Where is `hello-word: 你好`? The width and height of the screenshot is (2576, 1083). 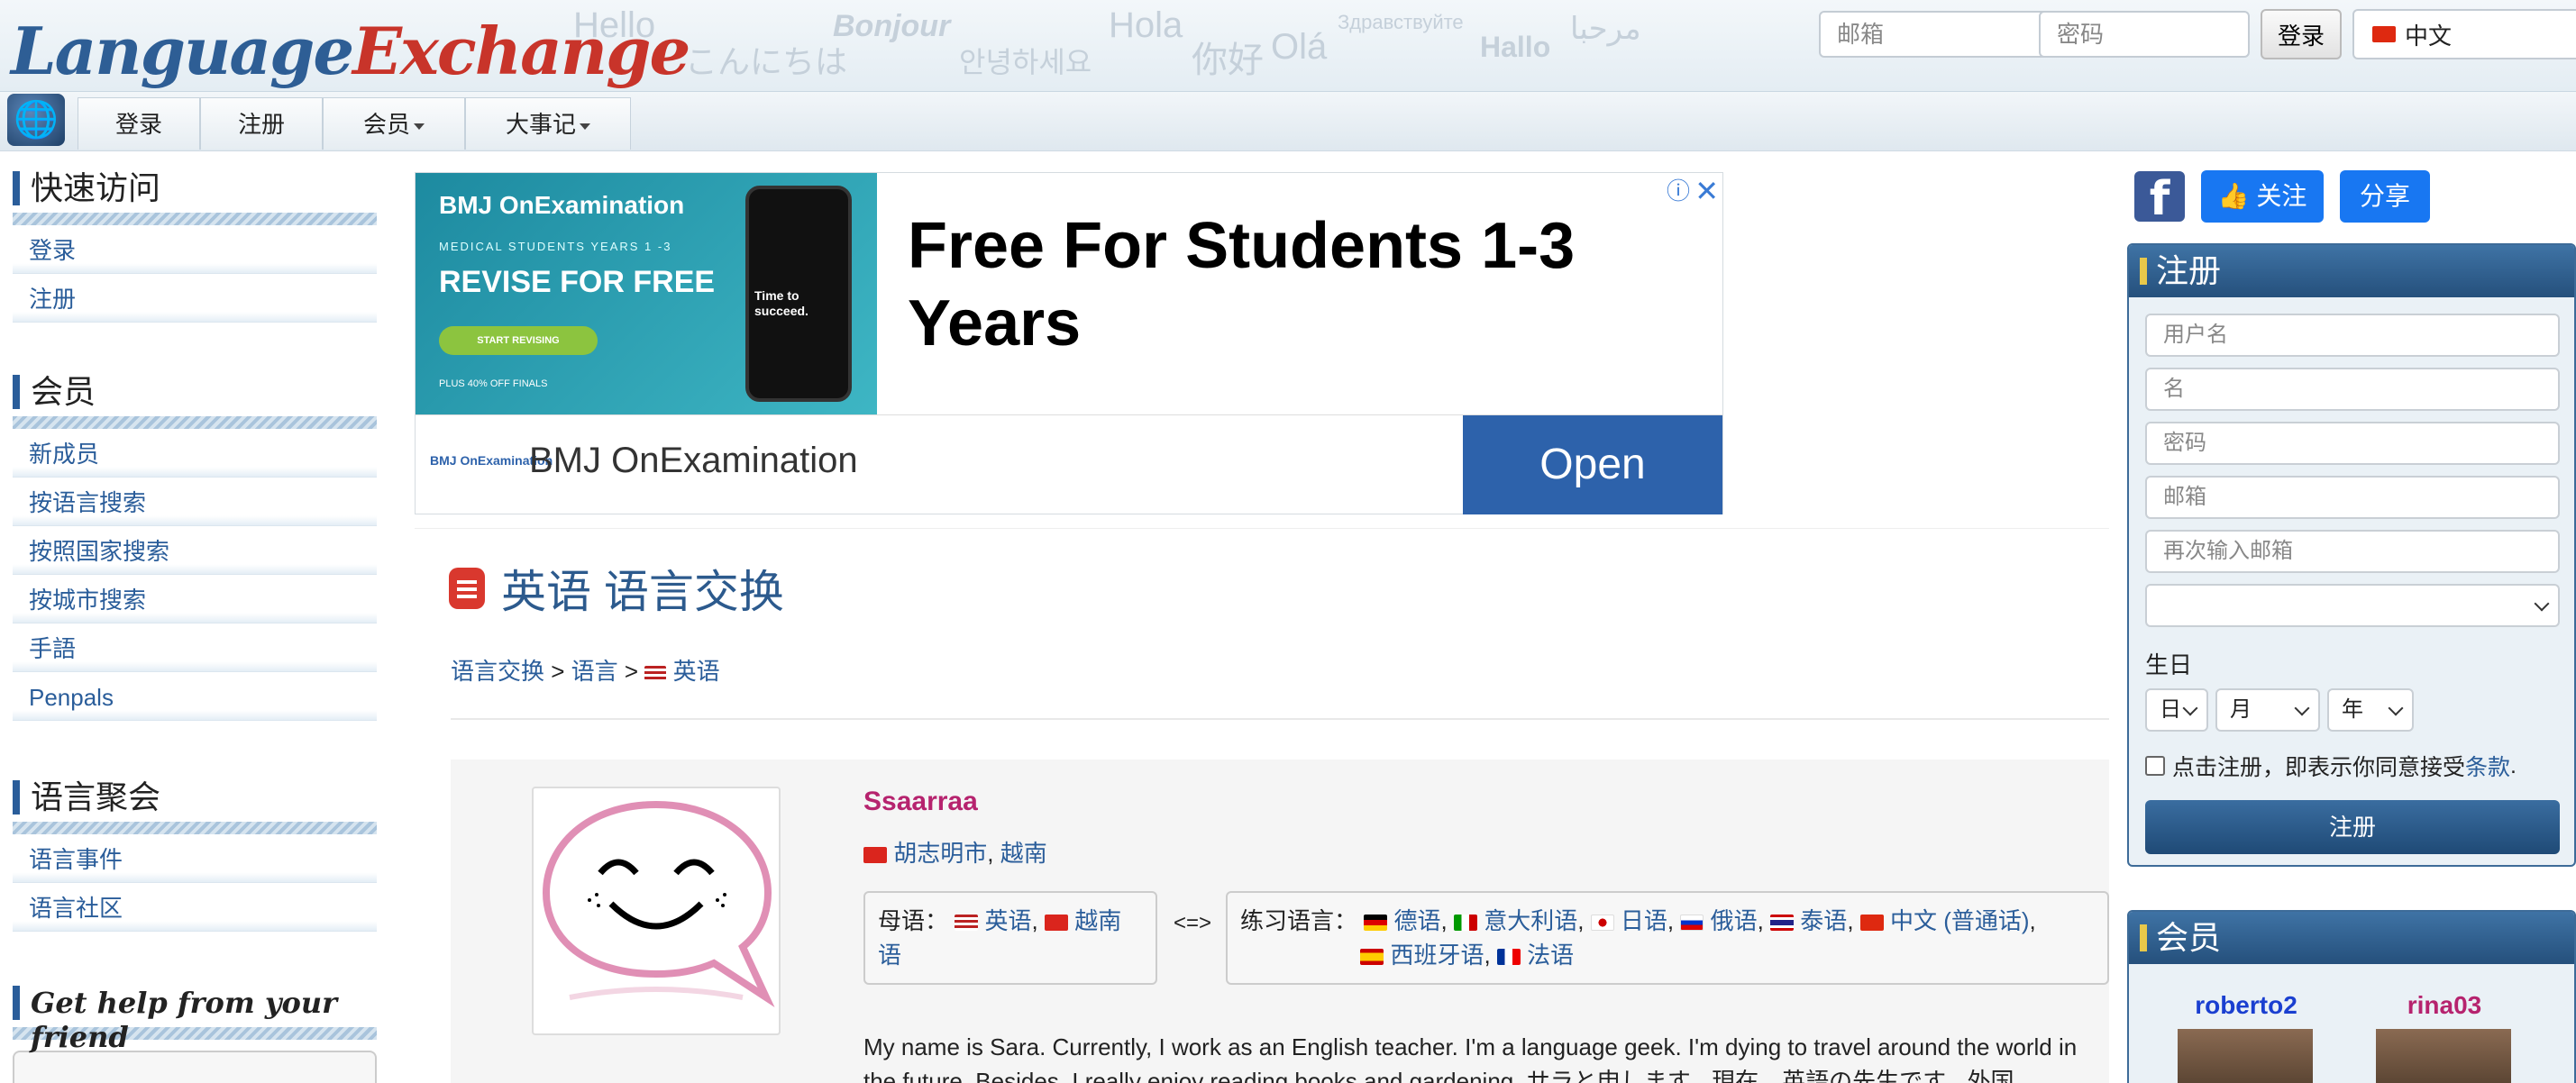 hello-word: 你好 is located at coordinates (1228, 61).